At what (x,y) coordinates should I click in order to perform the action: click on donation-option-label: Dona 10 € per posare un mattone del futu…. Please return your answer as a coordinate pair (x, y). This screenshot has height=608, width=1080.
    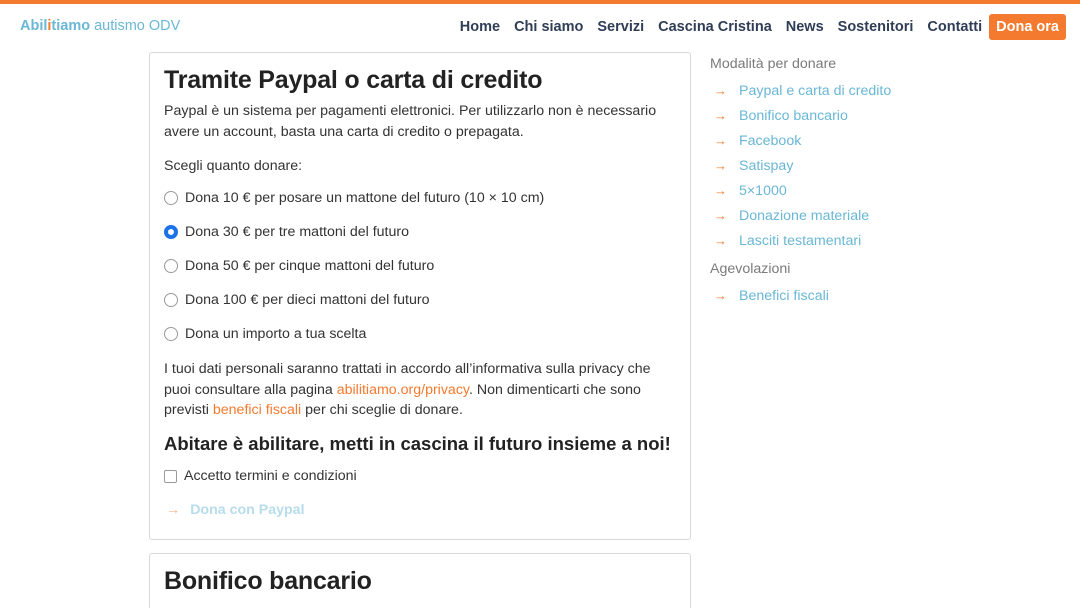
    Looking at the image, I should click on (365, 198).